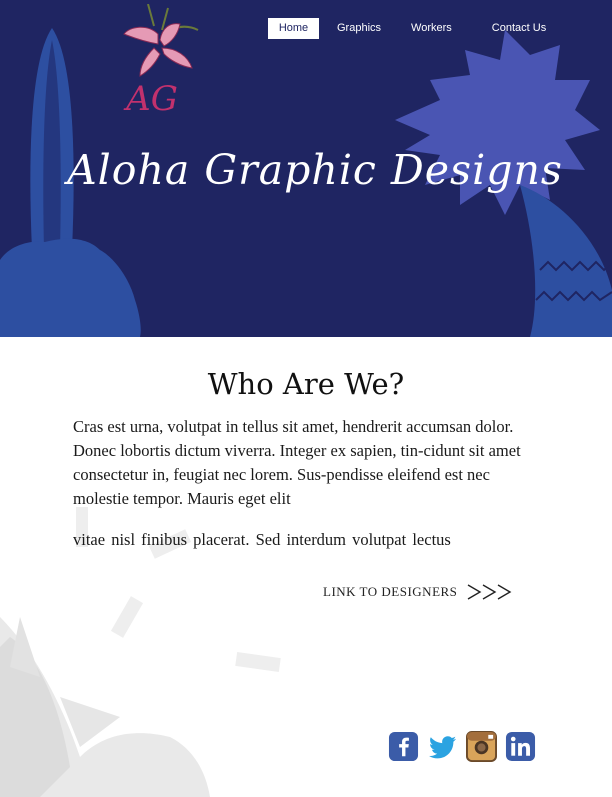 The image size is (612, 797). What do you see at coordinates (431, 28) in the screenshot?
I see `nav-workers: Workers` at bounding box center [431, 28].